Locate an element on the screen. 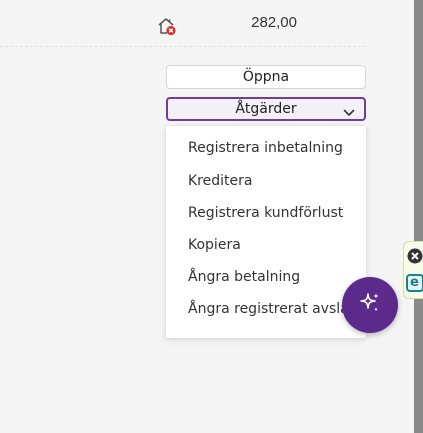 The width and height of the screenshot is (423, 433). row-amount: 282,00 is located at coordinates (274, 22).